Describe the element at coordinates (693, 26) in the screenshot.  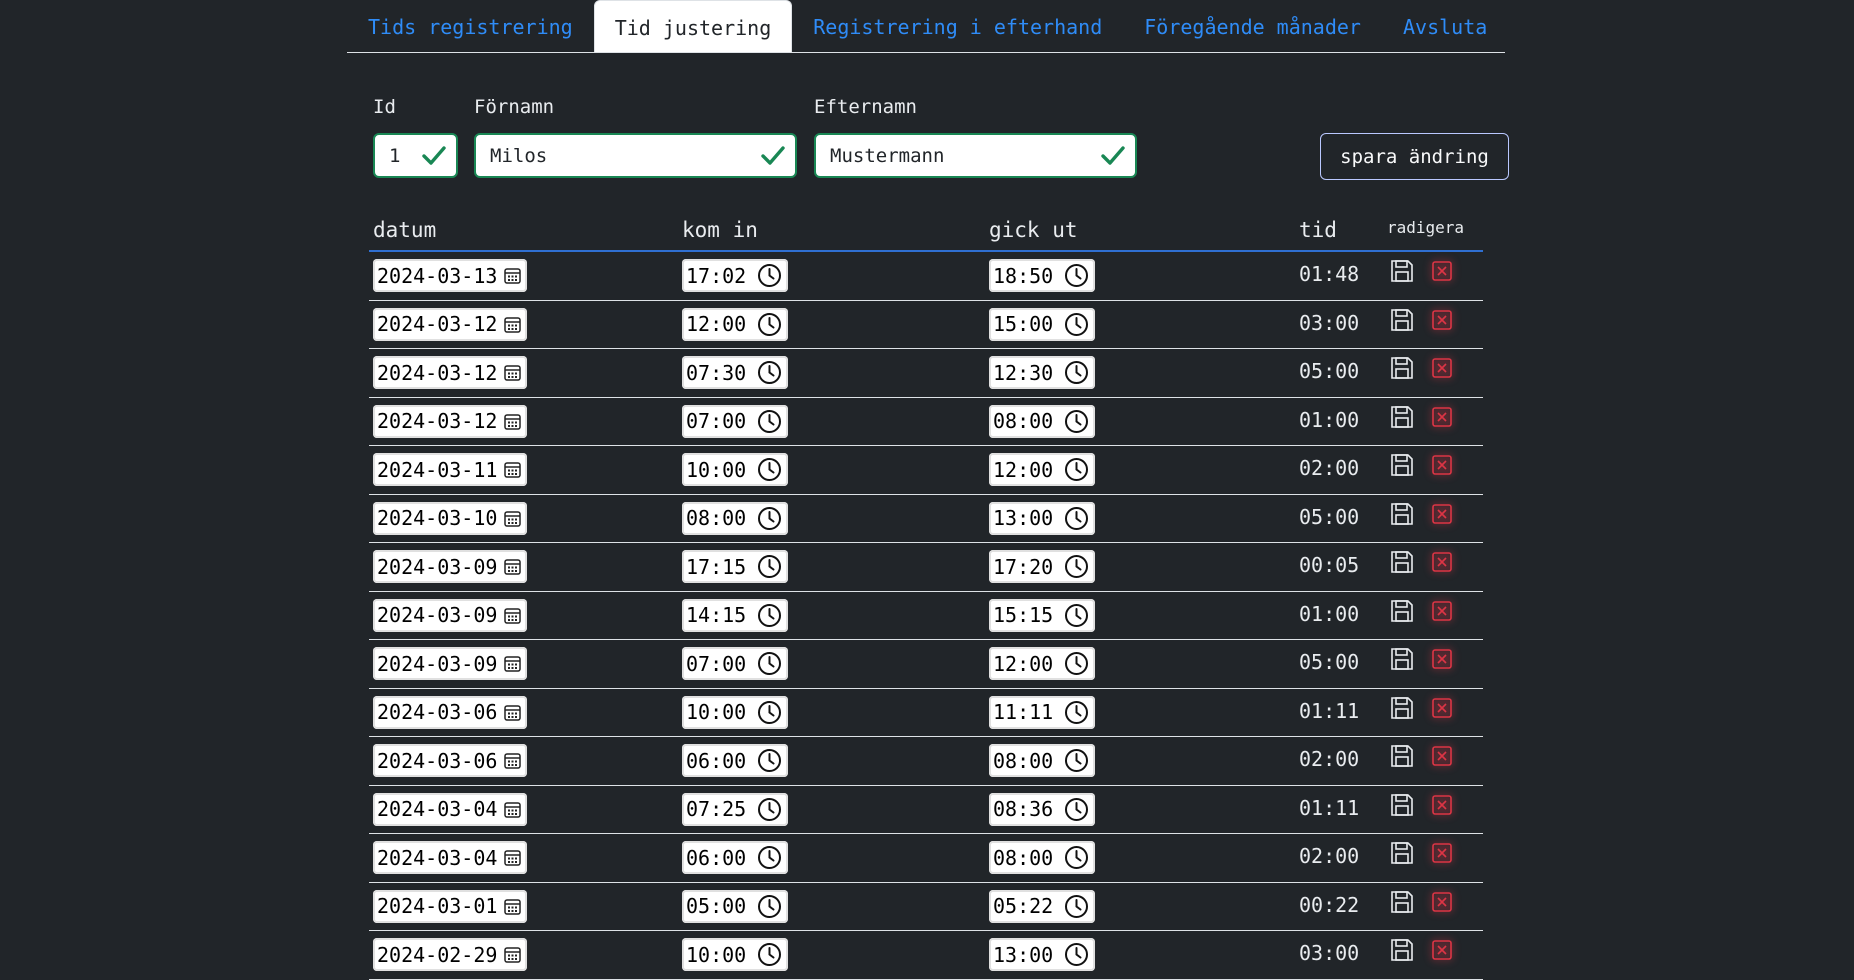
I see `tab-tid-justering: Tid justering` at that location.